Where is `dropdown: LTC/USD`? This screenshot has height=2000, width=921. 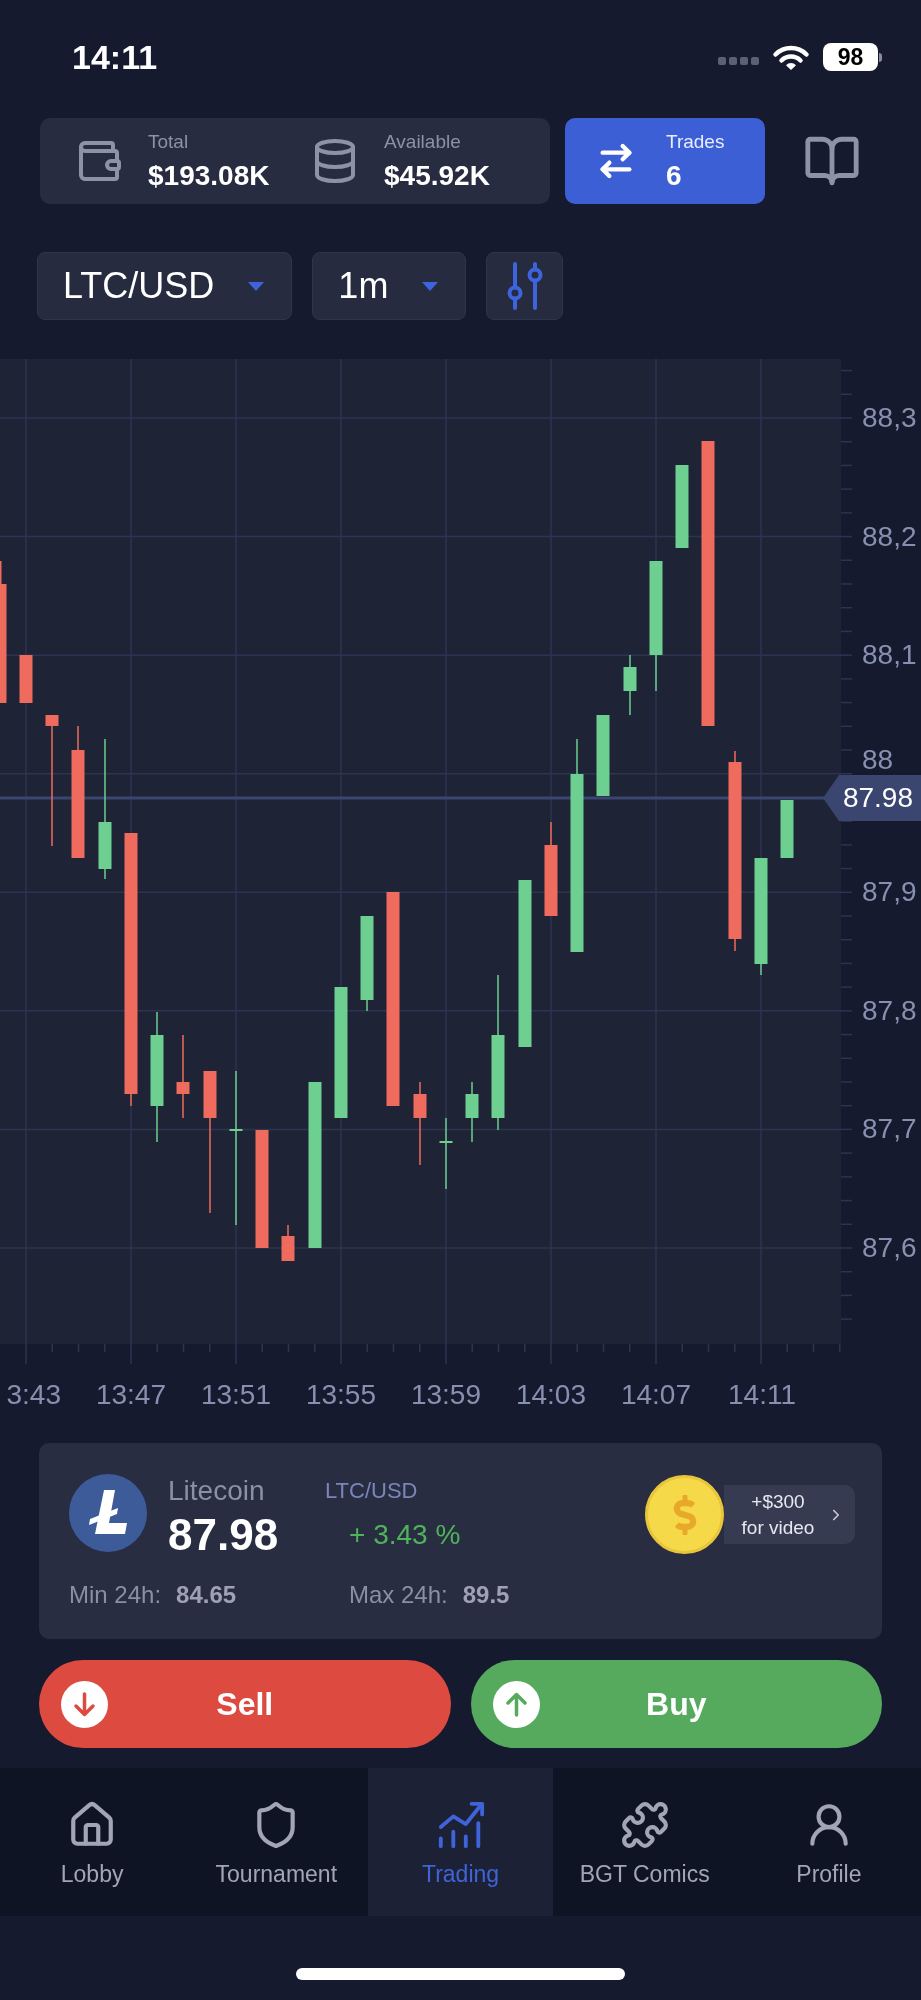 dropdown: LTC/USD is located at coordinates (165, 286).